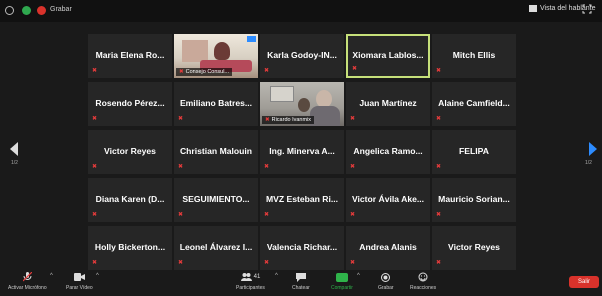  Describe the element at coordinates (423, 277) in the screenshot. I see `emoji-icon` at that location.